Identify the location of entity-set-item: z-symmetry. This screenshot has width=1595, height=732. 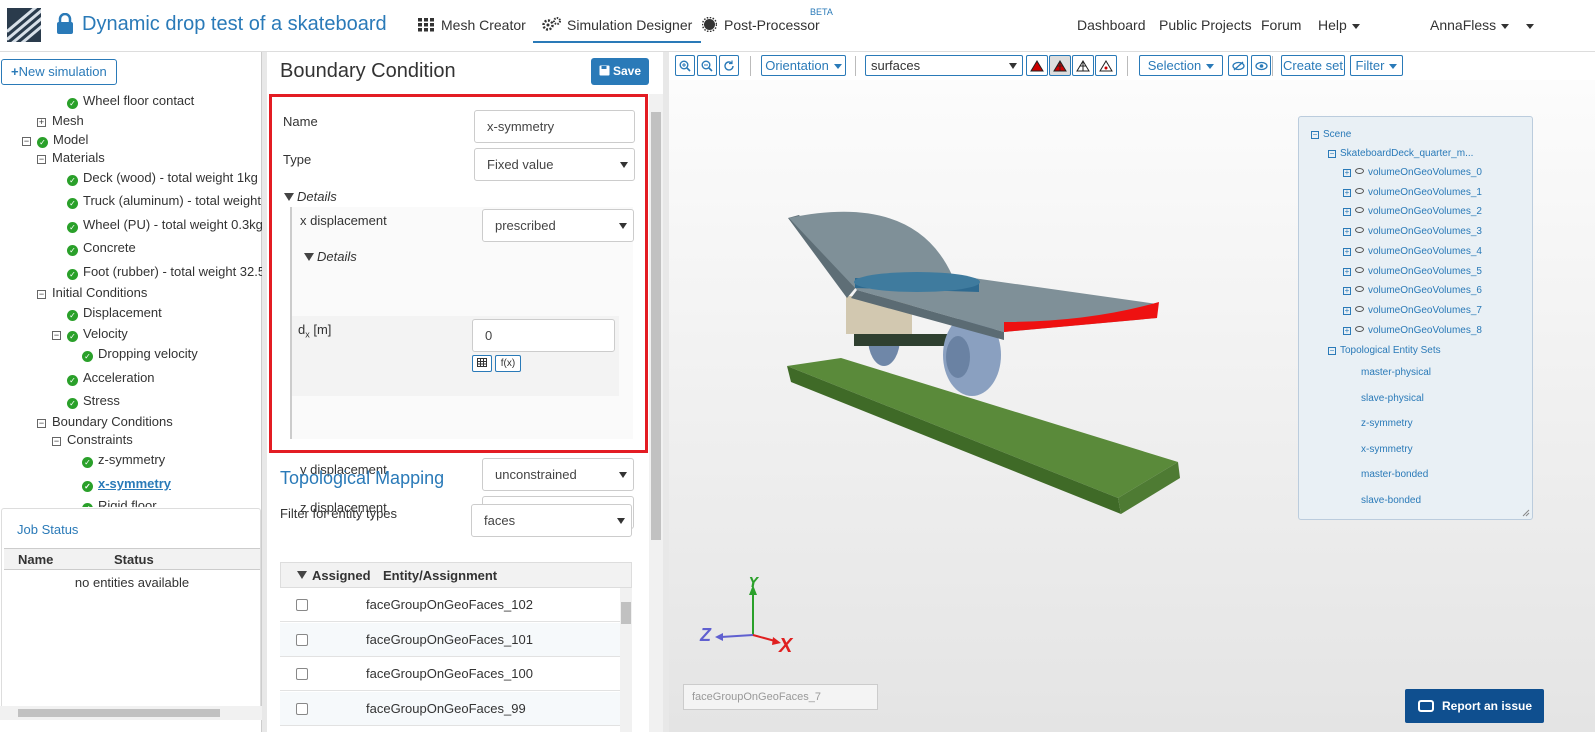
(1387, 424).